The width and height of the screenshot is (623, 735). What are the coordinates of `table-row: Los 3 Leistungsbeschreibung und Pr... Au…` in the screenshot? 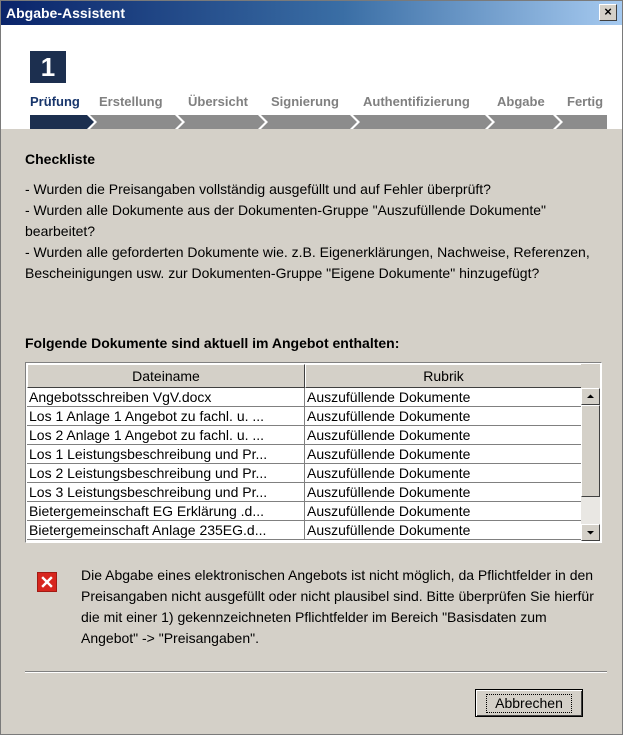 It's located at (304, 492).